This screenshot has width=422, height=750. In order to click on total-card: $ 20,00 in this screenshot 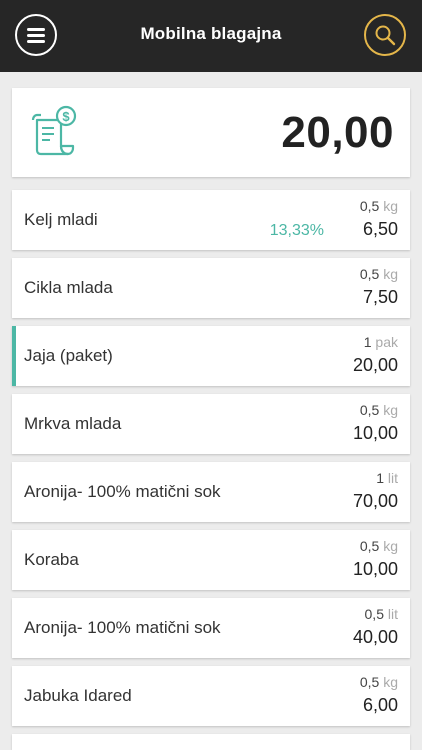, I will do `click(211, 132)`.